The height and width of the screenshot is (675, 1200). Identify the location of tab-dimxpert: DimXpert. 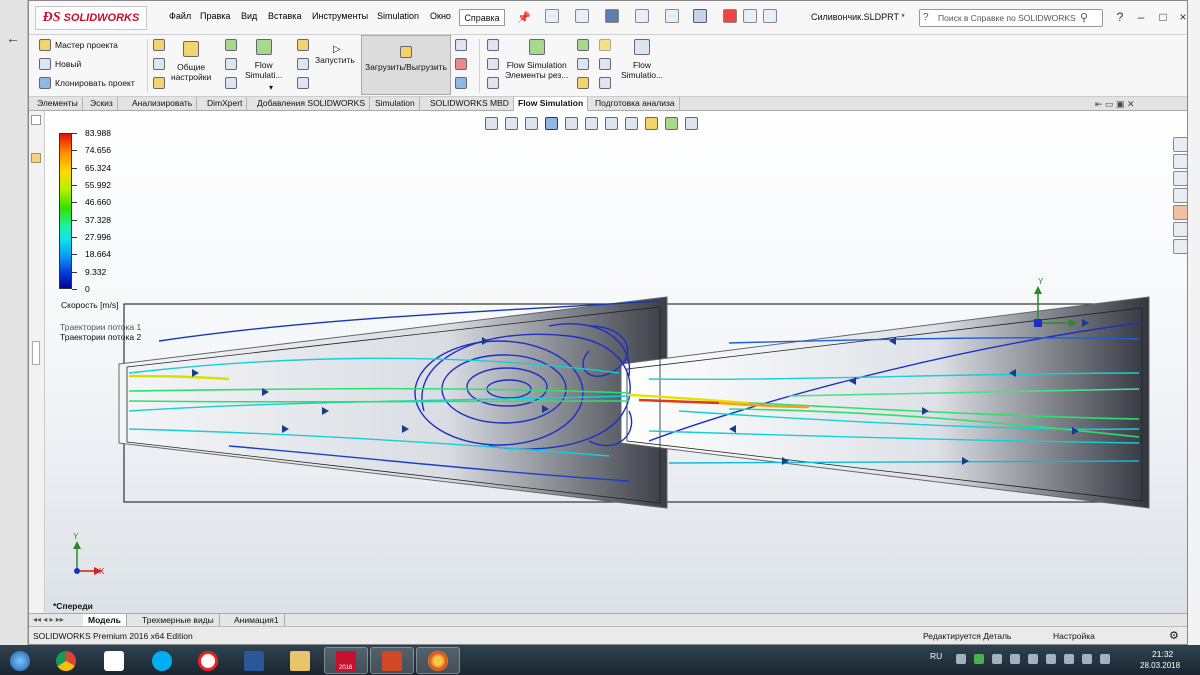
(225, 104).